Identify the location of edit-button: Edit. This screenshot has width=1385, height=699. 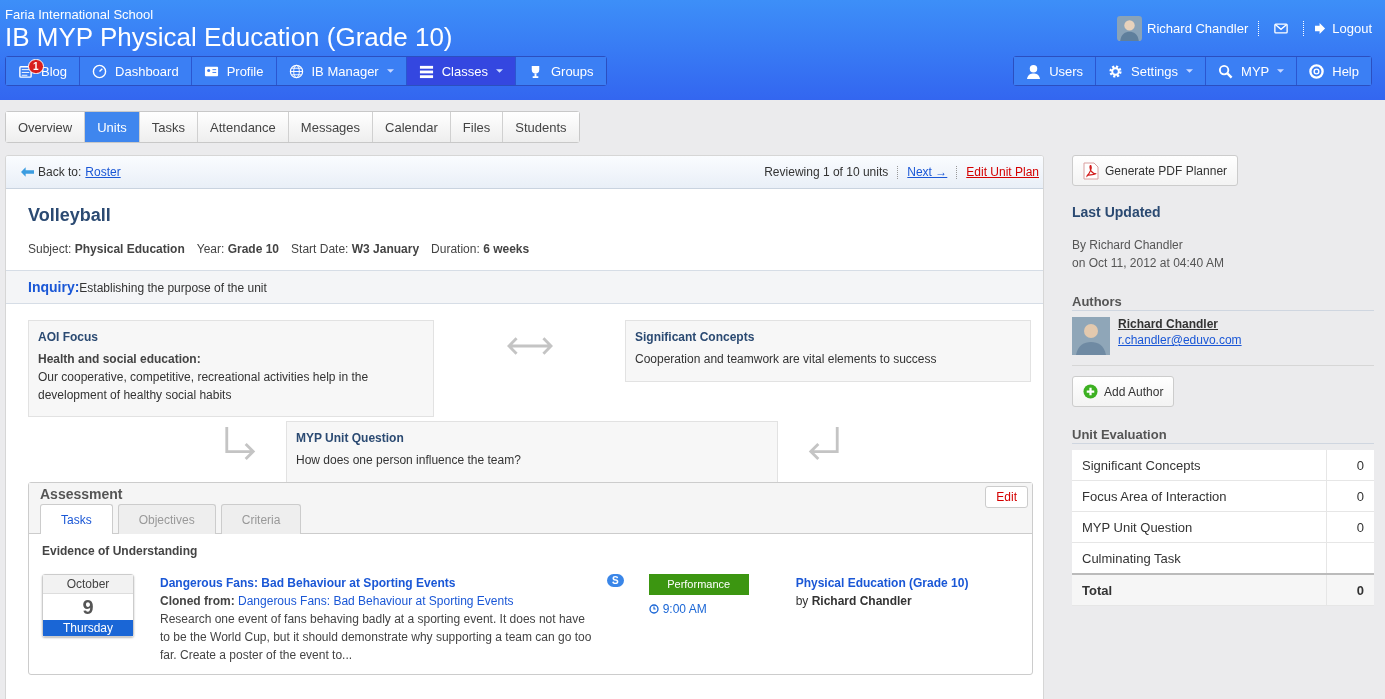
(1006, 497).